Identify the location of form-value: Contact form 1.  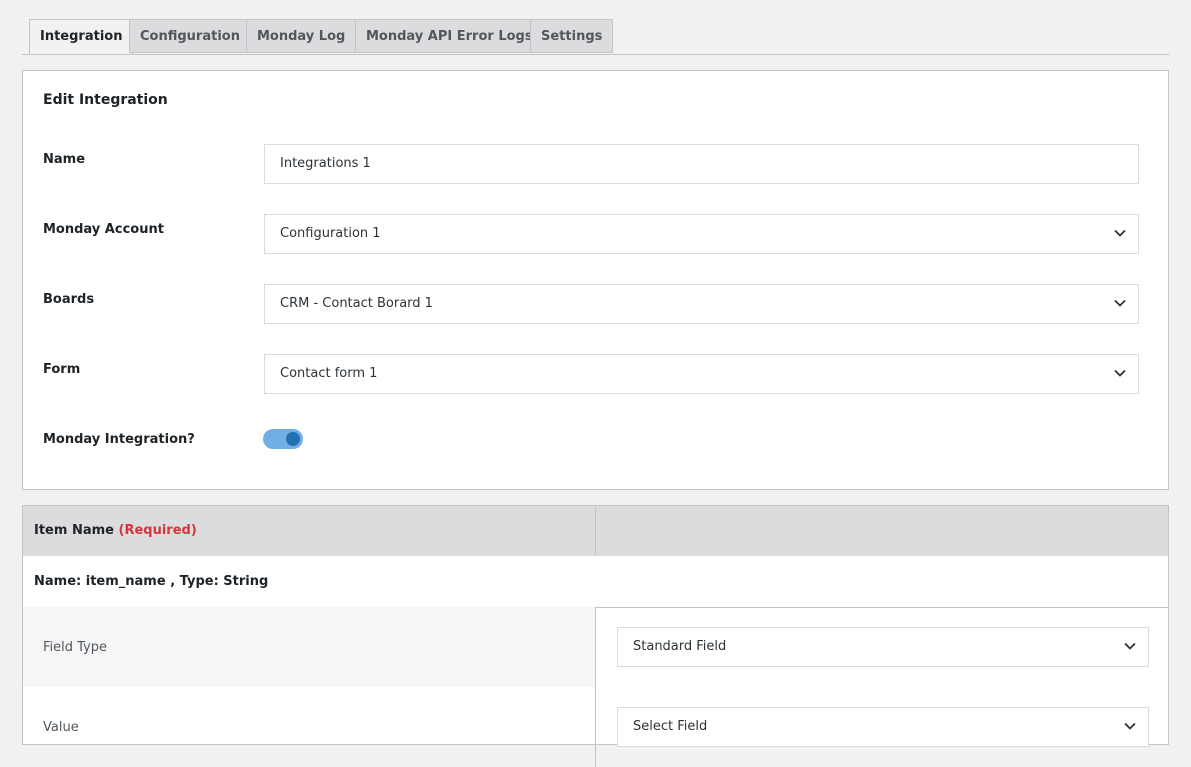
(329, 373).